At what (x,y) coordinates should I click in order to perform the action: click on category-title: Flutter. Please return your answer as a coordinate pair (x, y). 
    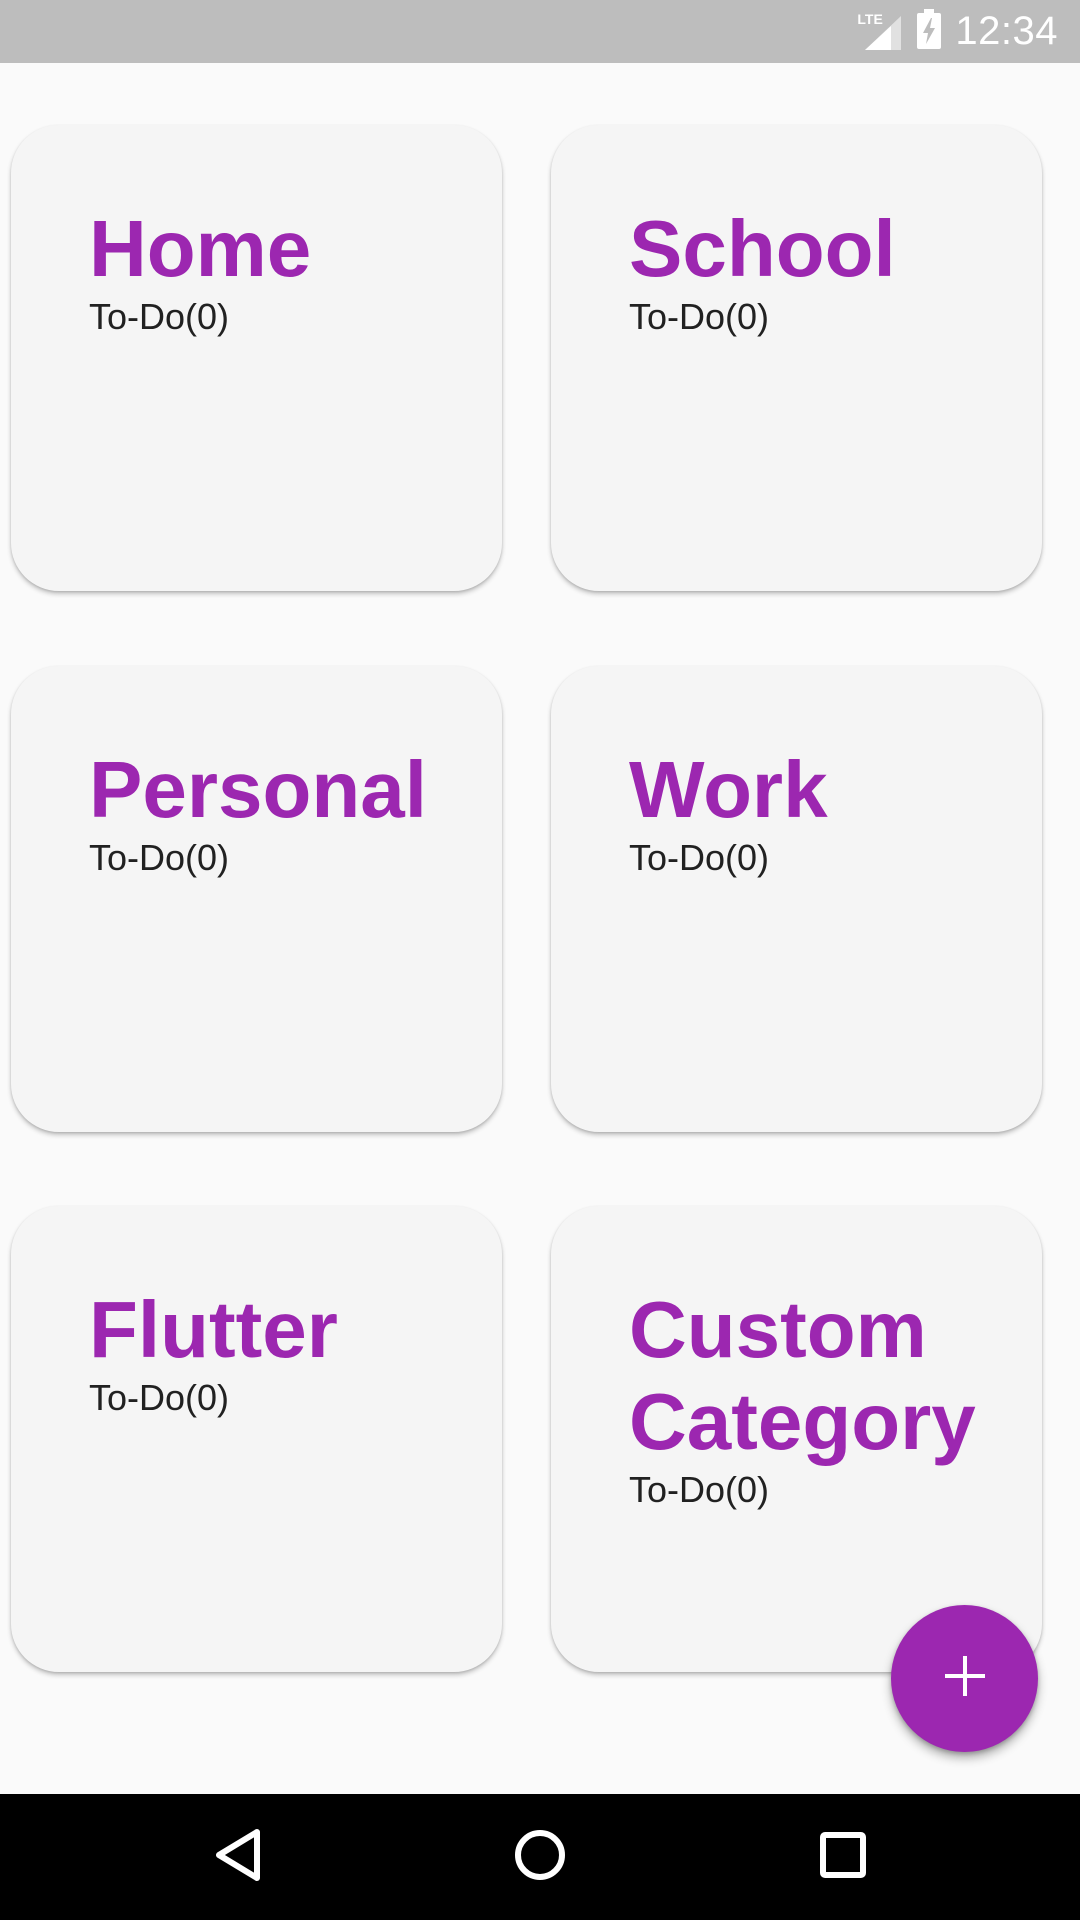
    Looking at the image, I should click on (213, 1329).